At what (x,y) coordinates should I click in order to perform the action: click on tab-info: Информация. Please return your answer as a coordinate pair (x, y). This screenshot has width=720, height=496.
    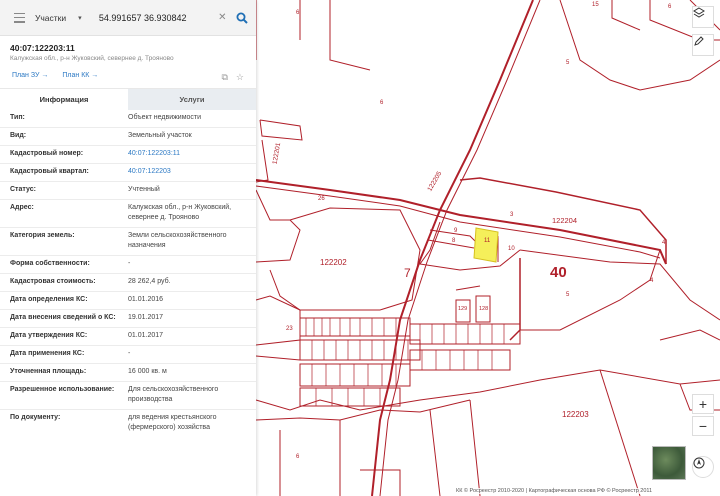
    Looking at the image, I should click on (64, 99).